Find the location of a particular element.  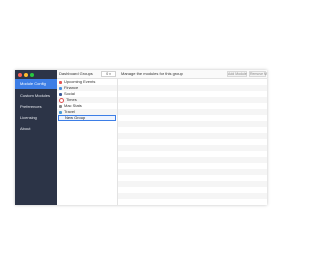

sidebar-item-licensing: Licensing is located at coordinates (36, 118).